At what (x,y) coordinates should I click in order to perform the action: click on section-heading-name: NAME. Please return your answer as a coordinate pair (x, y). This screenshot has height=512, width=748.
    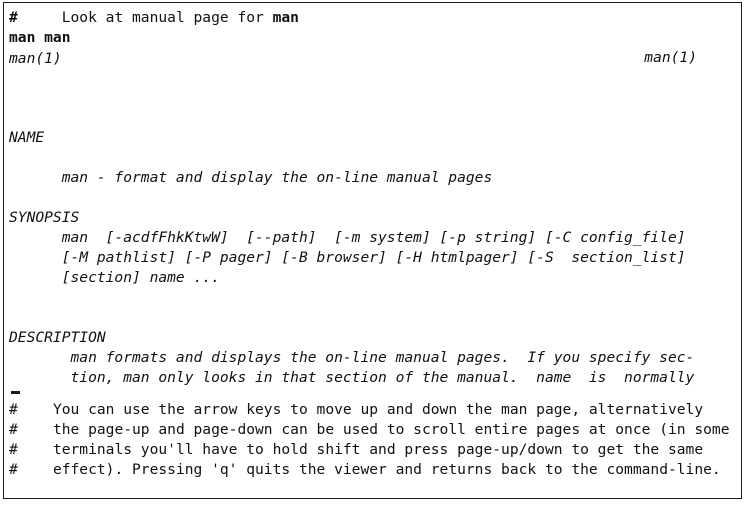
    Looking at the image, I should click on (27, 137).